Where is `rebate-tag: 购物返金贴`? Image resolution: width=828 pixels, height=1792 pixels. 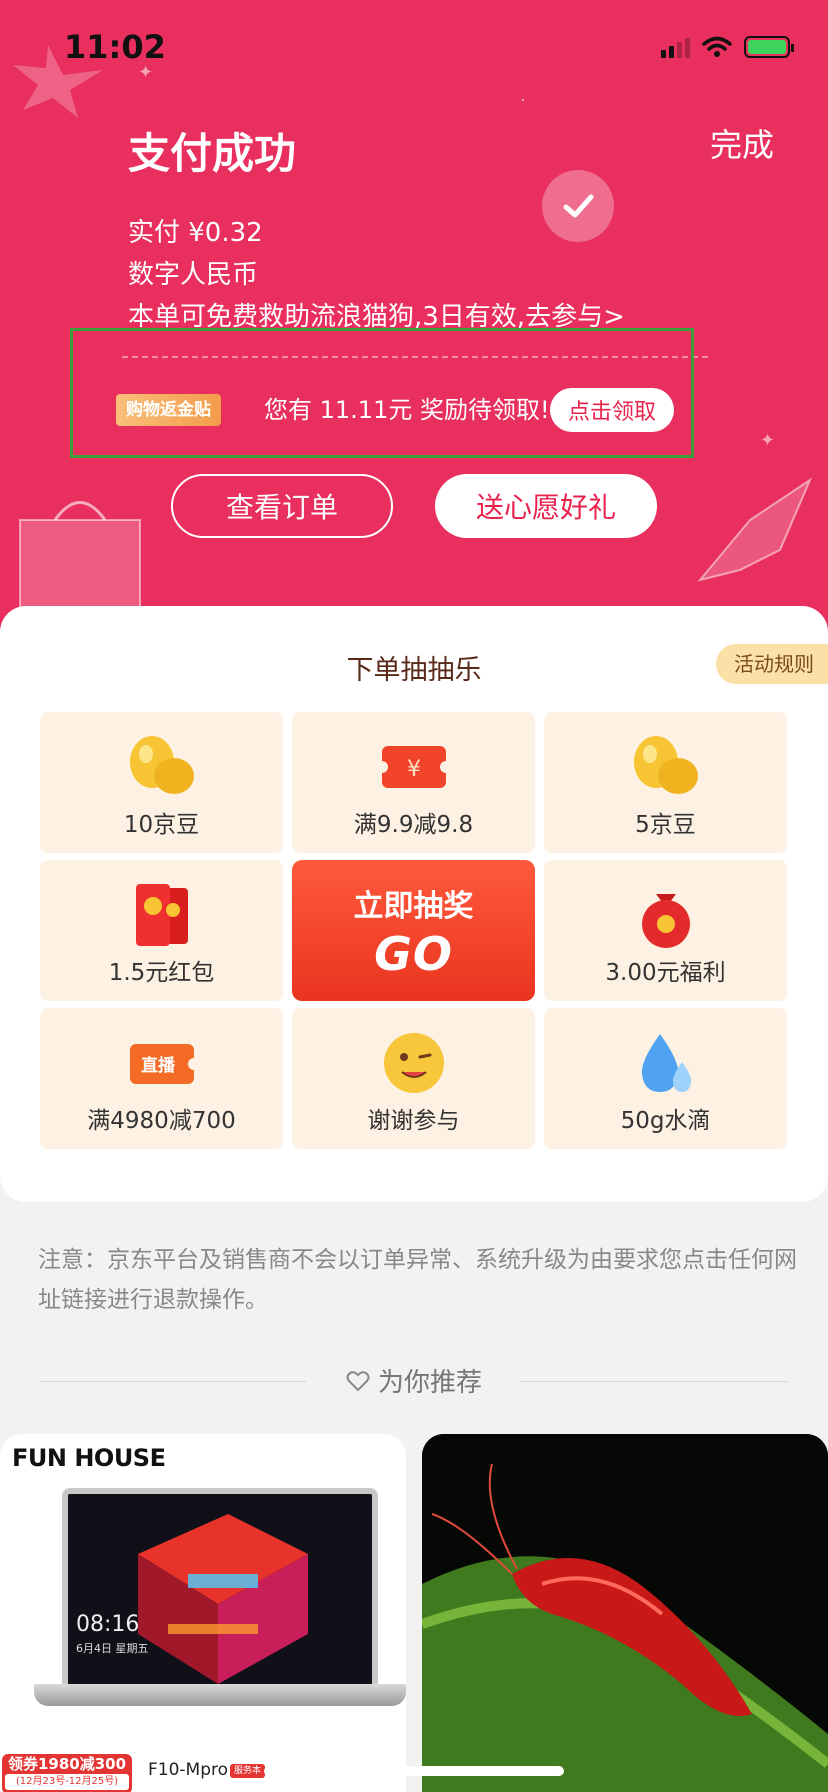 rebate-tag: 购物返金贴 is located at coordinates (168, 410).